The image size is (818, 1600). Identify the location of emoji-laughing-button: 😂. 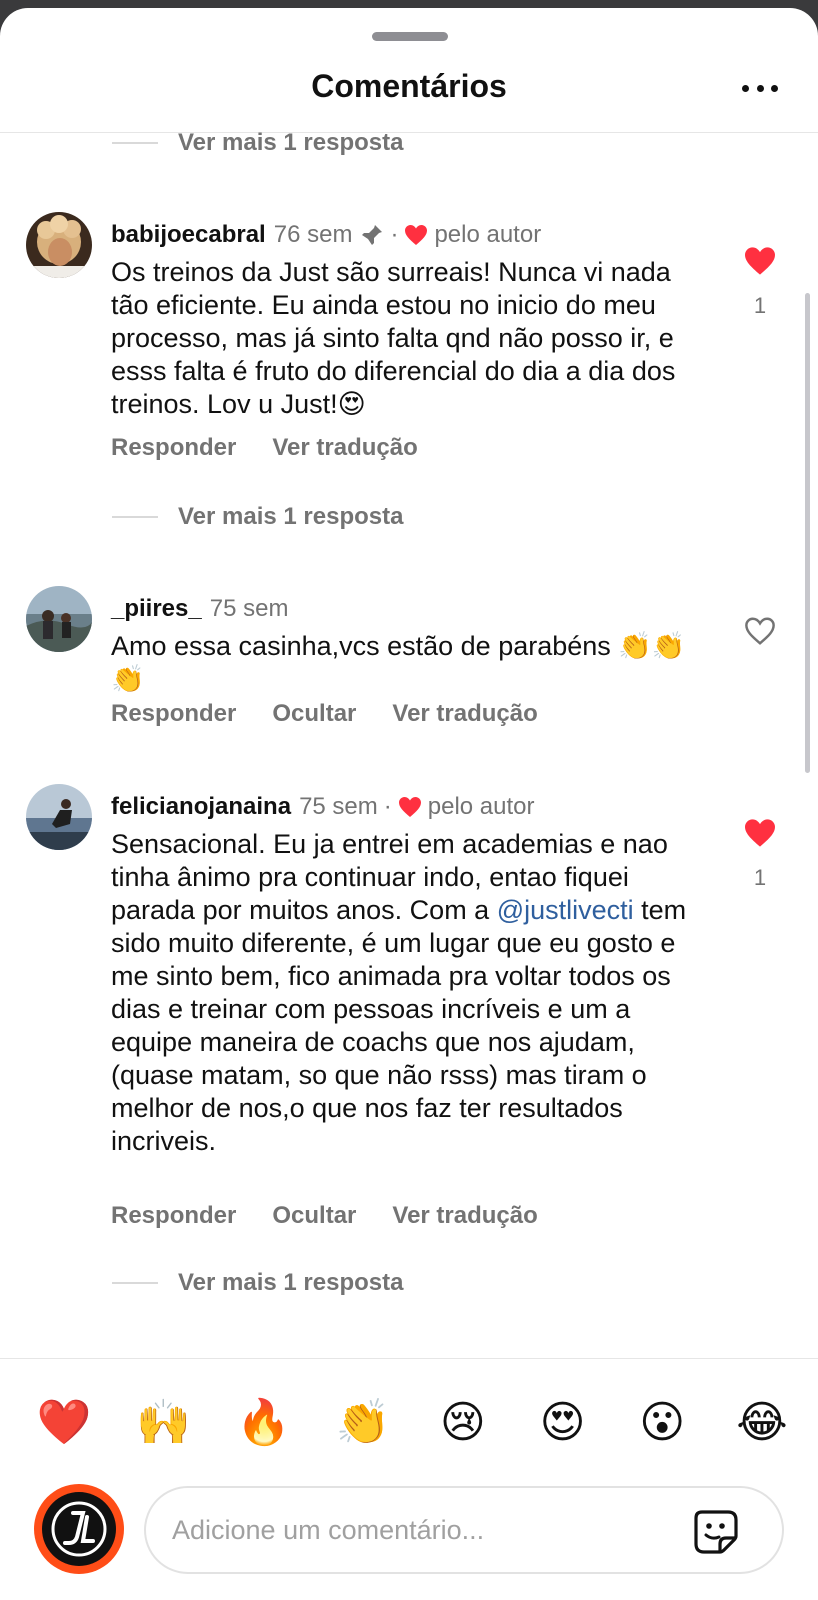
(762, 1423).